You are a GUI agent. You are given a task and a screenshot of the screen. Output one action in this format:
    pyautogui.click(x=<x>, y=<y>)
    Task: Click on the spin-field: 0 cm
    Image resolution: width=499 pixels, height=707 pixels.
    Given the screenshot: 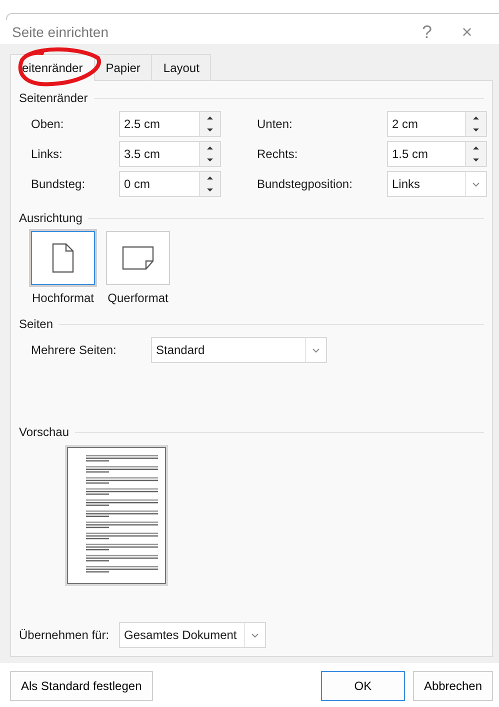 What is the action you would take?
    pyautogui.click(x=170, y=184)
    